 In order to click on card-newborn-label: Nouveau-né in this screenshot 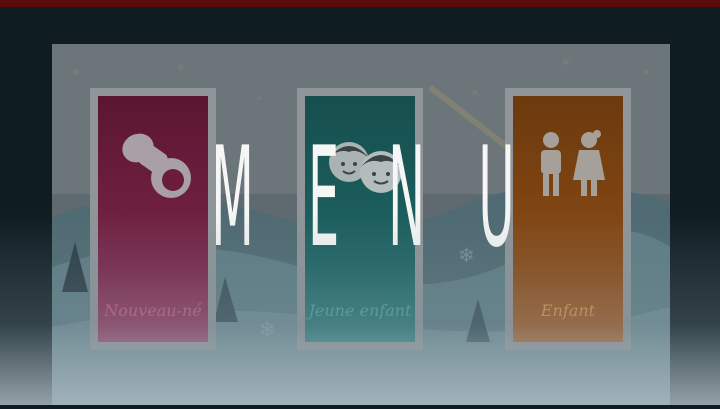, I will do `click(153, 310)`.